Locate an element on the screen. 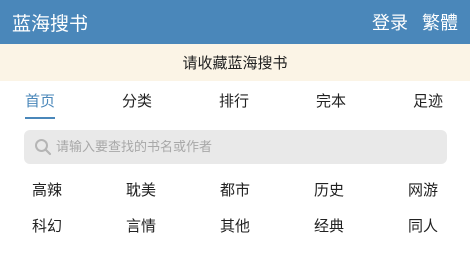 This screenshot has width=470, height=253. search-bar is located at coordinates (235, 147).